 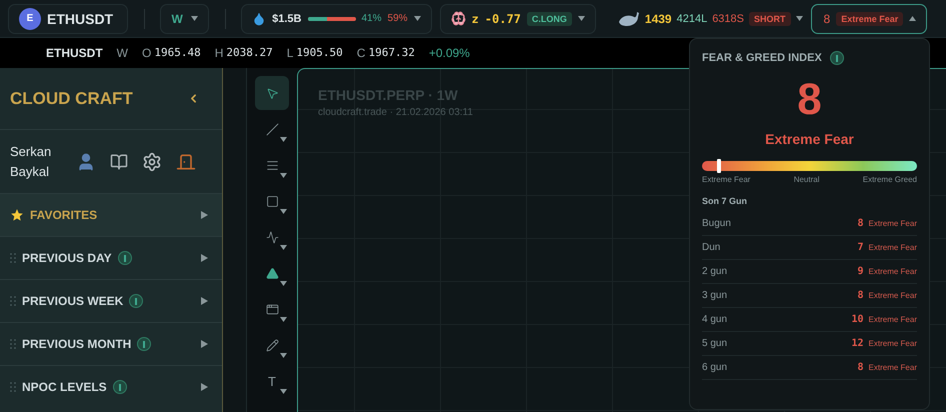 I want to click on short-percent: 59%, so click(x=398, y=18).